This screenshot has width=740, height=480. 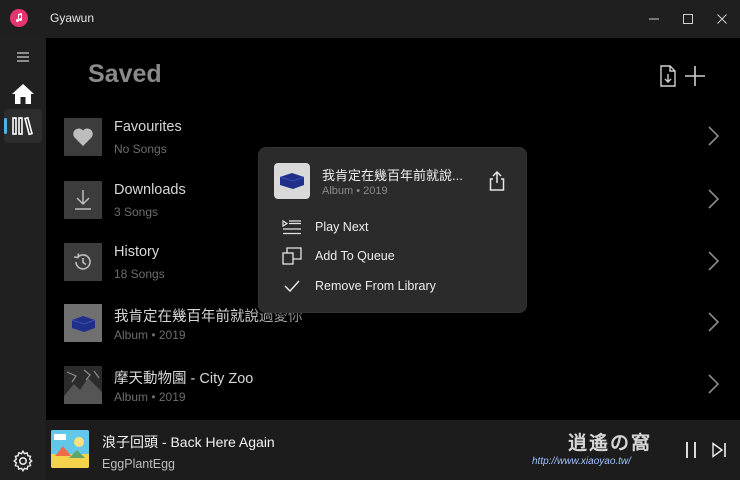 I want to click on history-icon, so click(x=82, y=261).